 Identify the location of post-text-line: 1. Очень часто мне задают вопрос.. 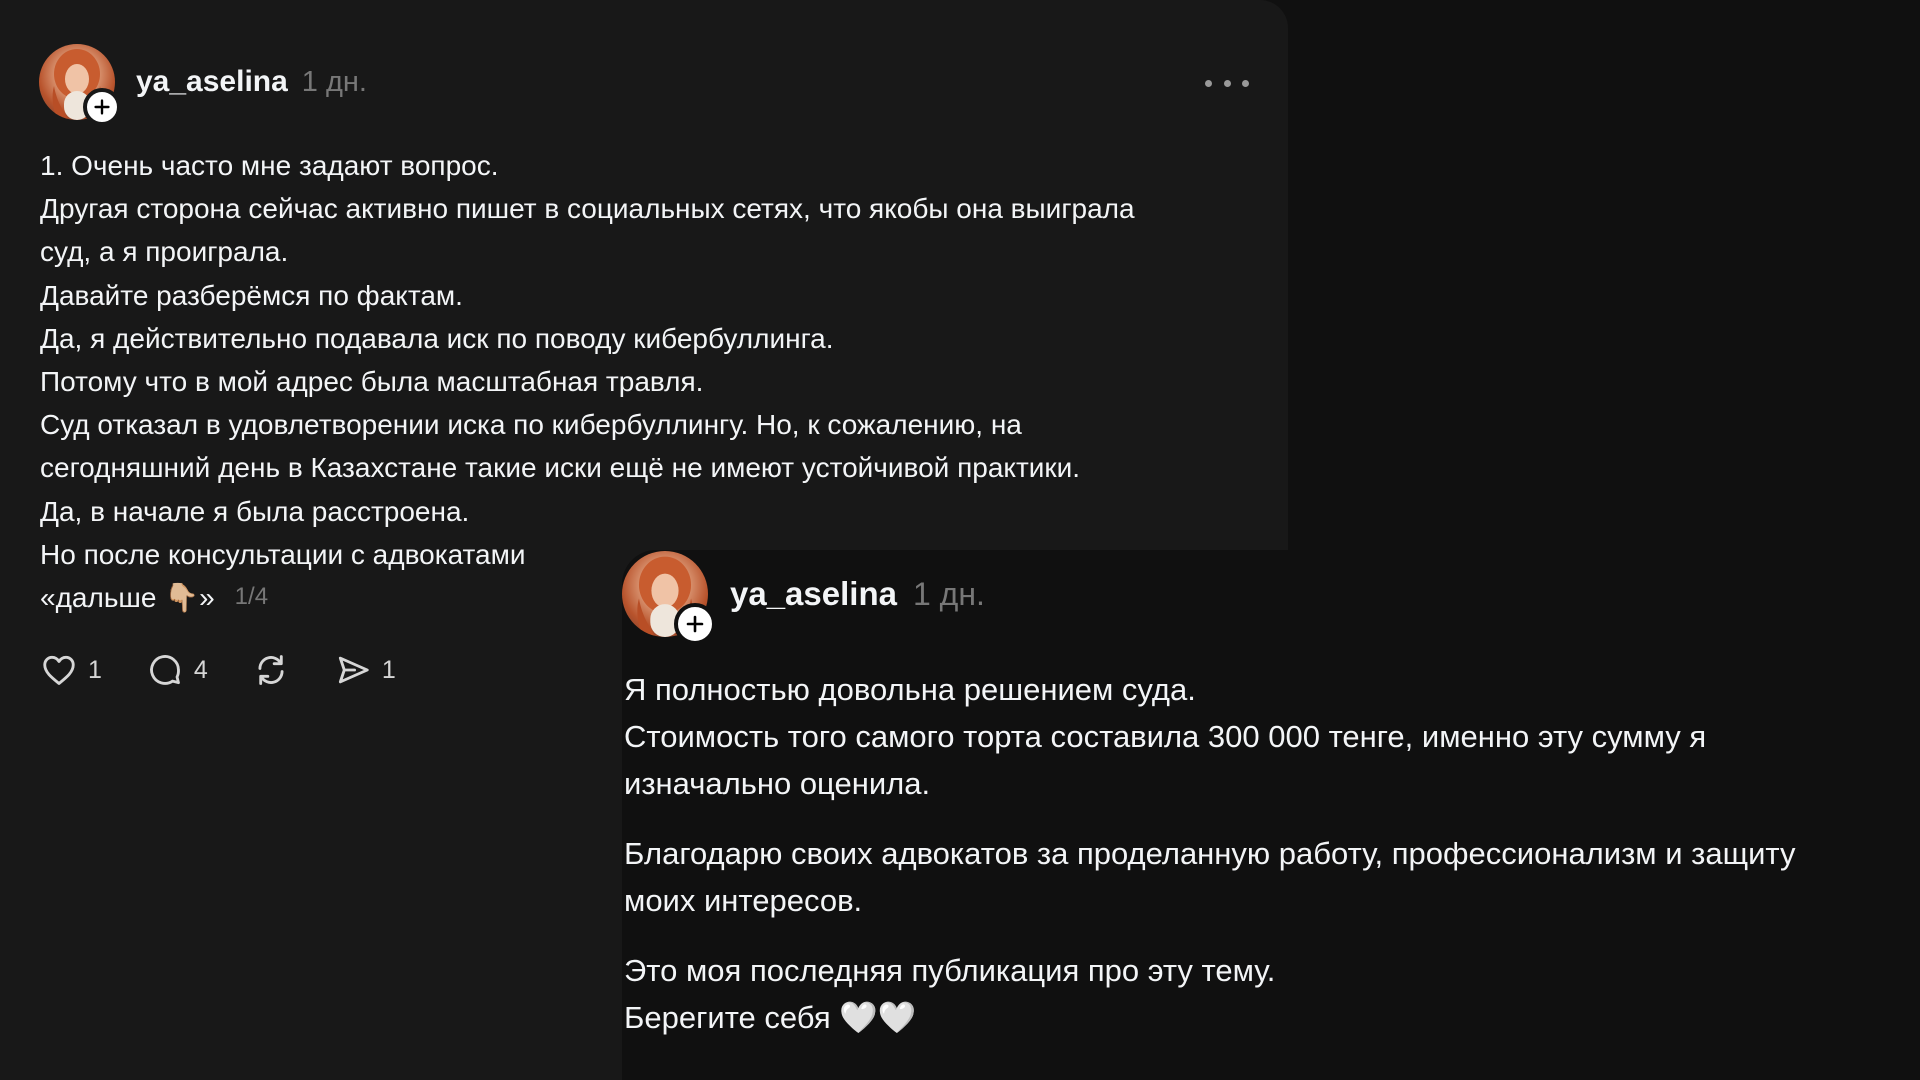
(269, 165).